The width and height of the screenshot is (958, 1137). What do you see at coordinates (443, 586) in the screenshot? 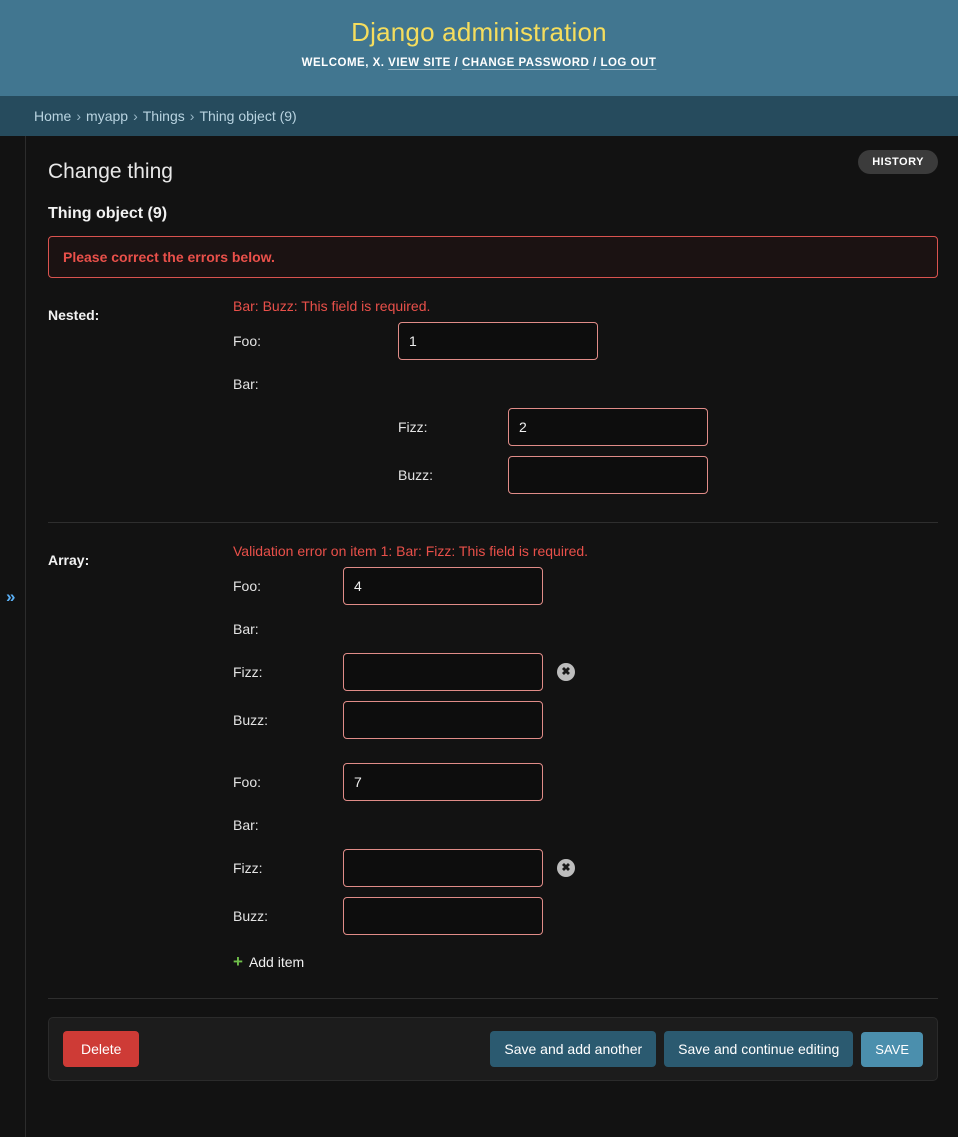
I see `array-item-0-foo-input` at bounding box center [443, 586].